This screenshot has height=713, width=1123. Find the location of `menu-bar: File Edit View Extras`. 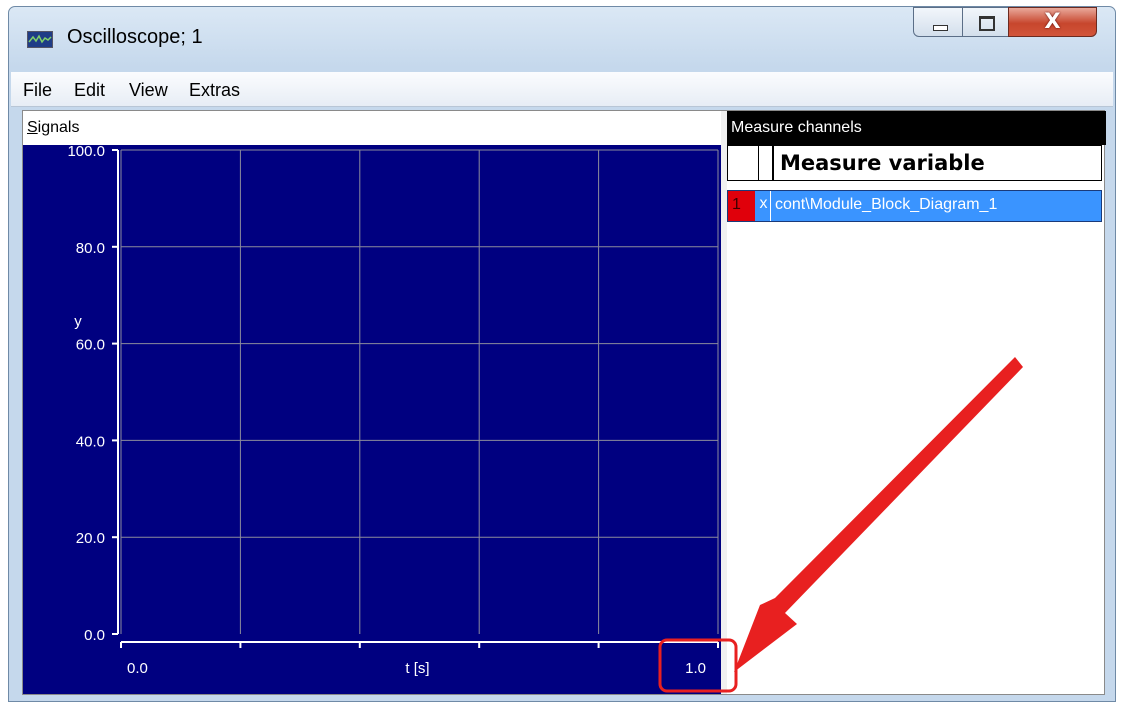

menu-bar: File Edit View Extras is located at coordinates (562, 89).